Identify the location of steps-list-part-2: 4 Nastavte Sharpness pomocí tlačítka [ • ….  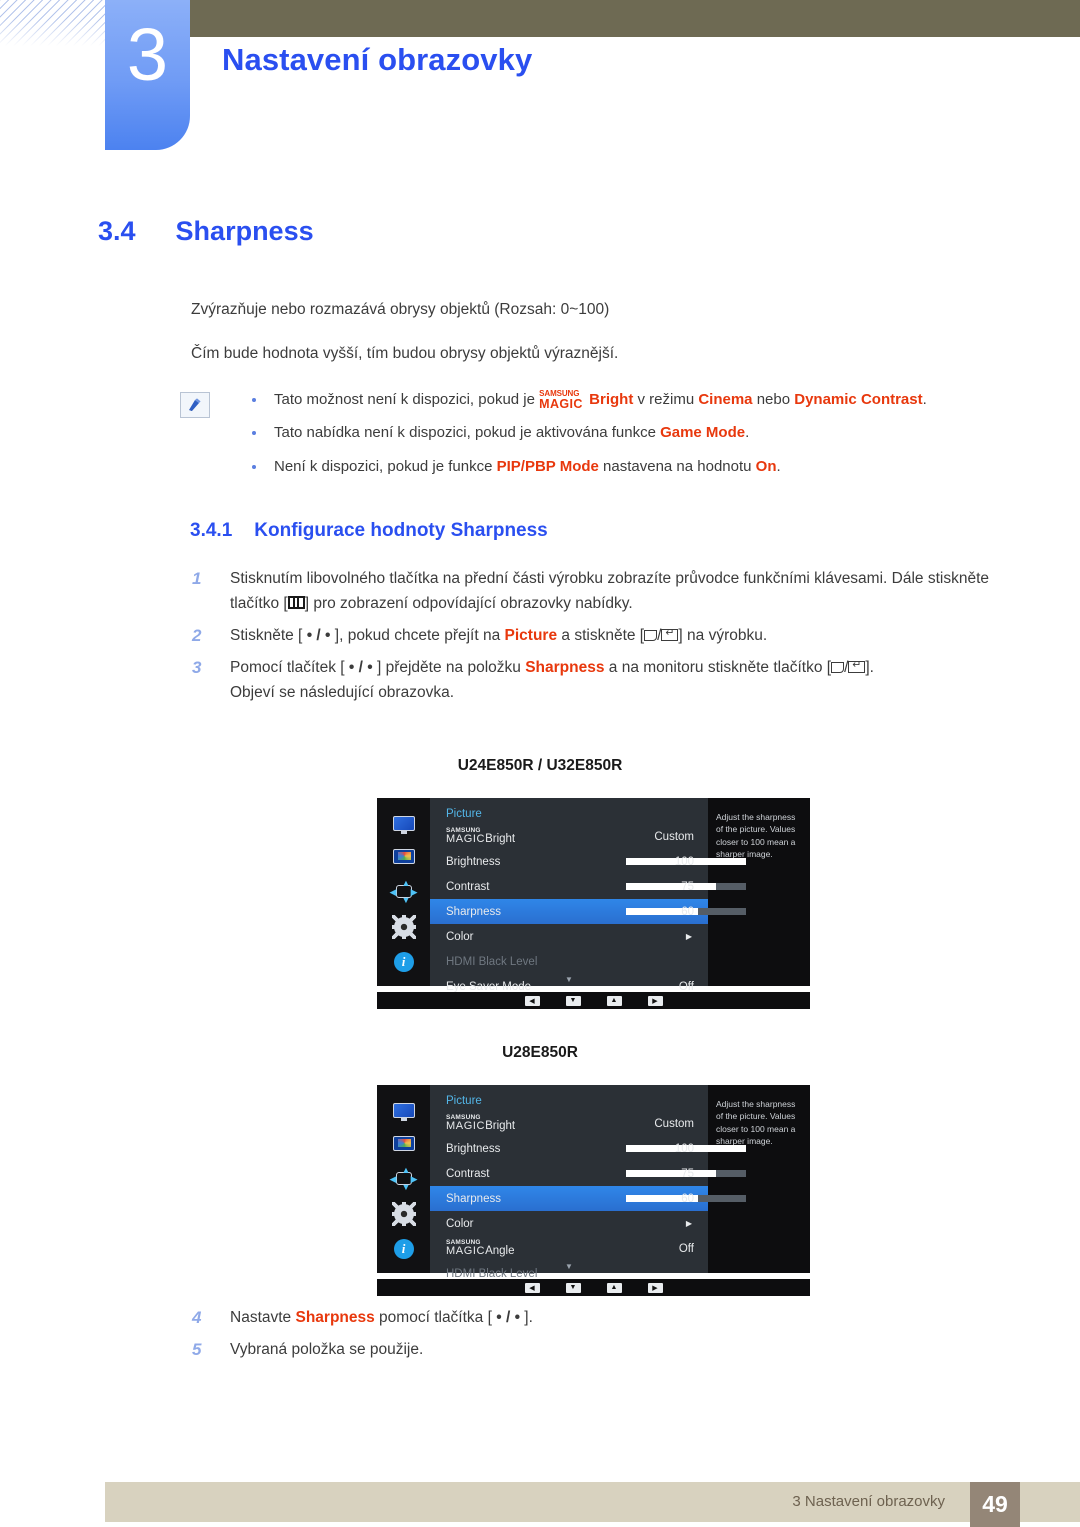
(600, 1337).